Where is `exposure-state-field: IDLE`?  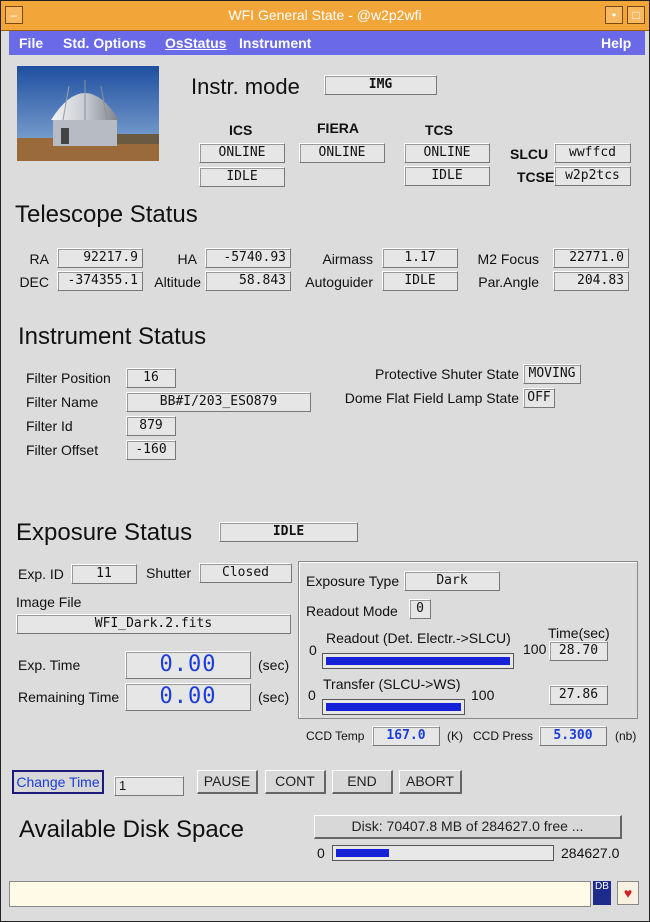 exposure-state-field: IDLE is located at coordinates (288, 532).